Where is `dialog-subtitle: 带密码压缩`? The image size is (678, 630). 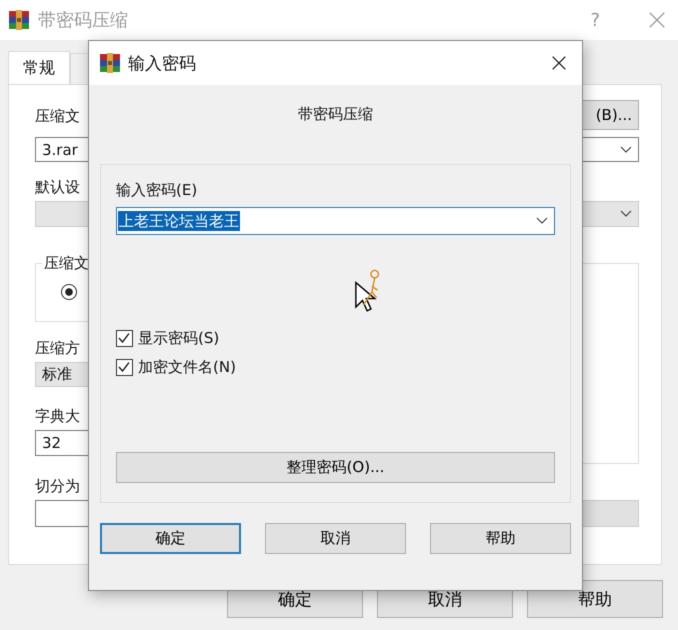
dialog-subtitle: 带密码压缩 is located at coordinates (335, 115).